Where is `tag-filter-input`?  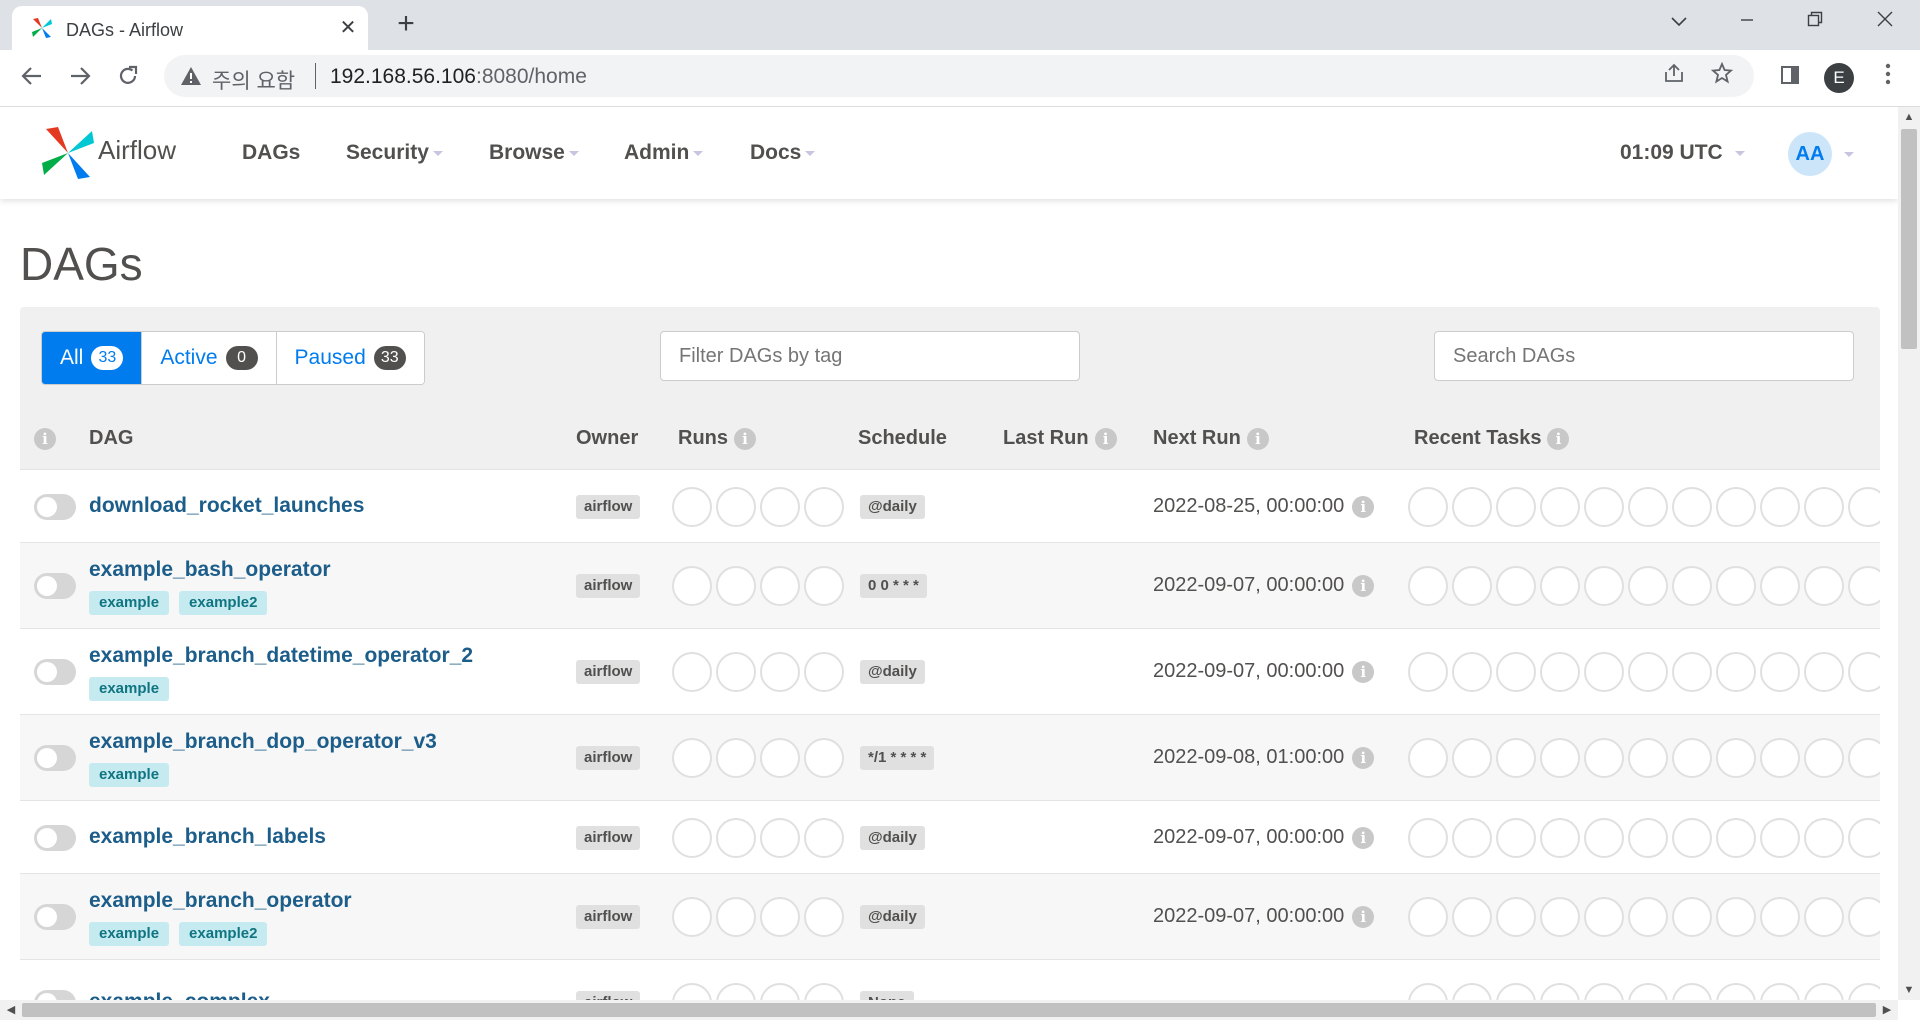 tag-filter-input is located at coordinates (870, 356).